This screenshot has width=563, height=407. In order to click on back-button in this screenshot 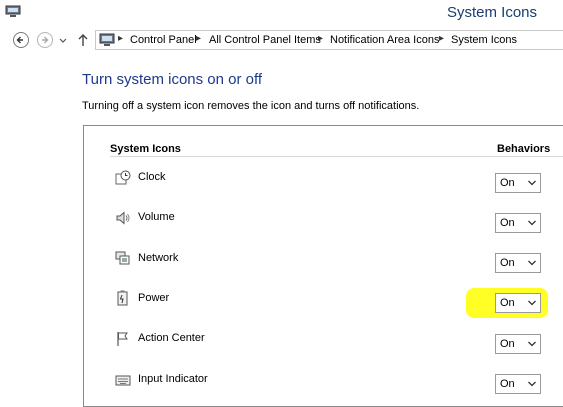, I will do `click(21, 40)`.